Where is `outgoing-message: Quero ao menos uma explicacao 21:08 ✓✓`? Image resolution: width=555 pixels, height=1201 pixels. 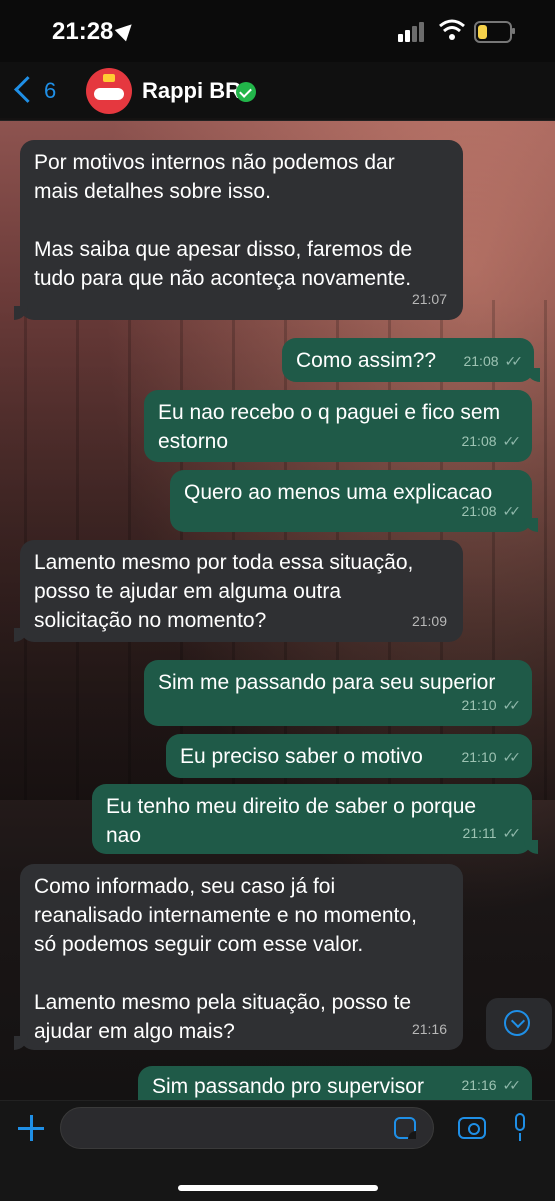
outgoing-message: Quero ao menos uma explicacao 21:08 ✓✓ is located at coordinates (354, 501).